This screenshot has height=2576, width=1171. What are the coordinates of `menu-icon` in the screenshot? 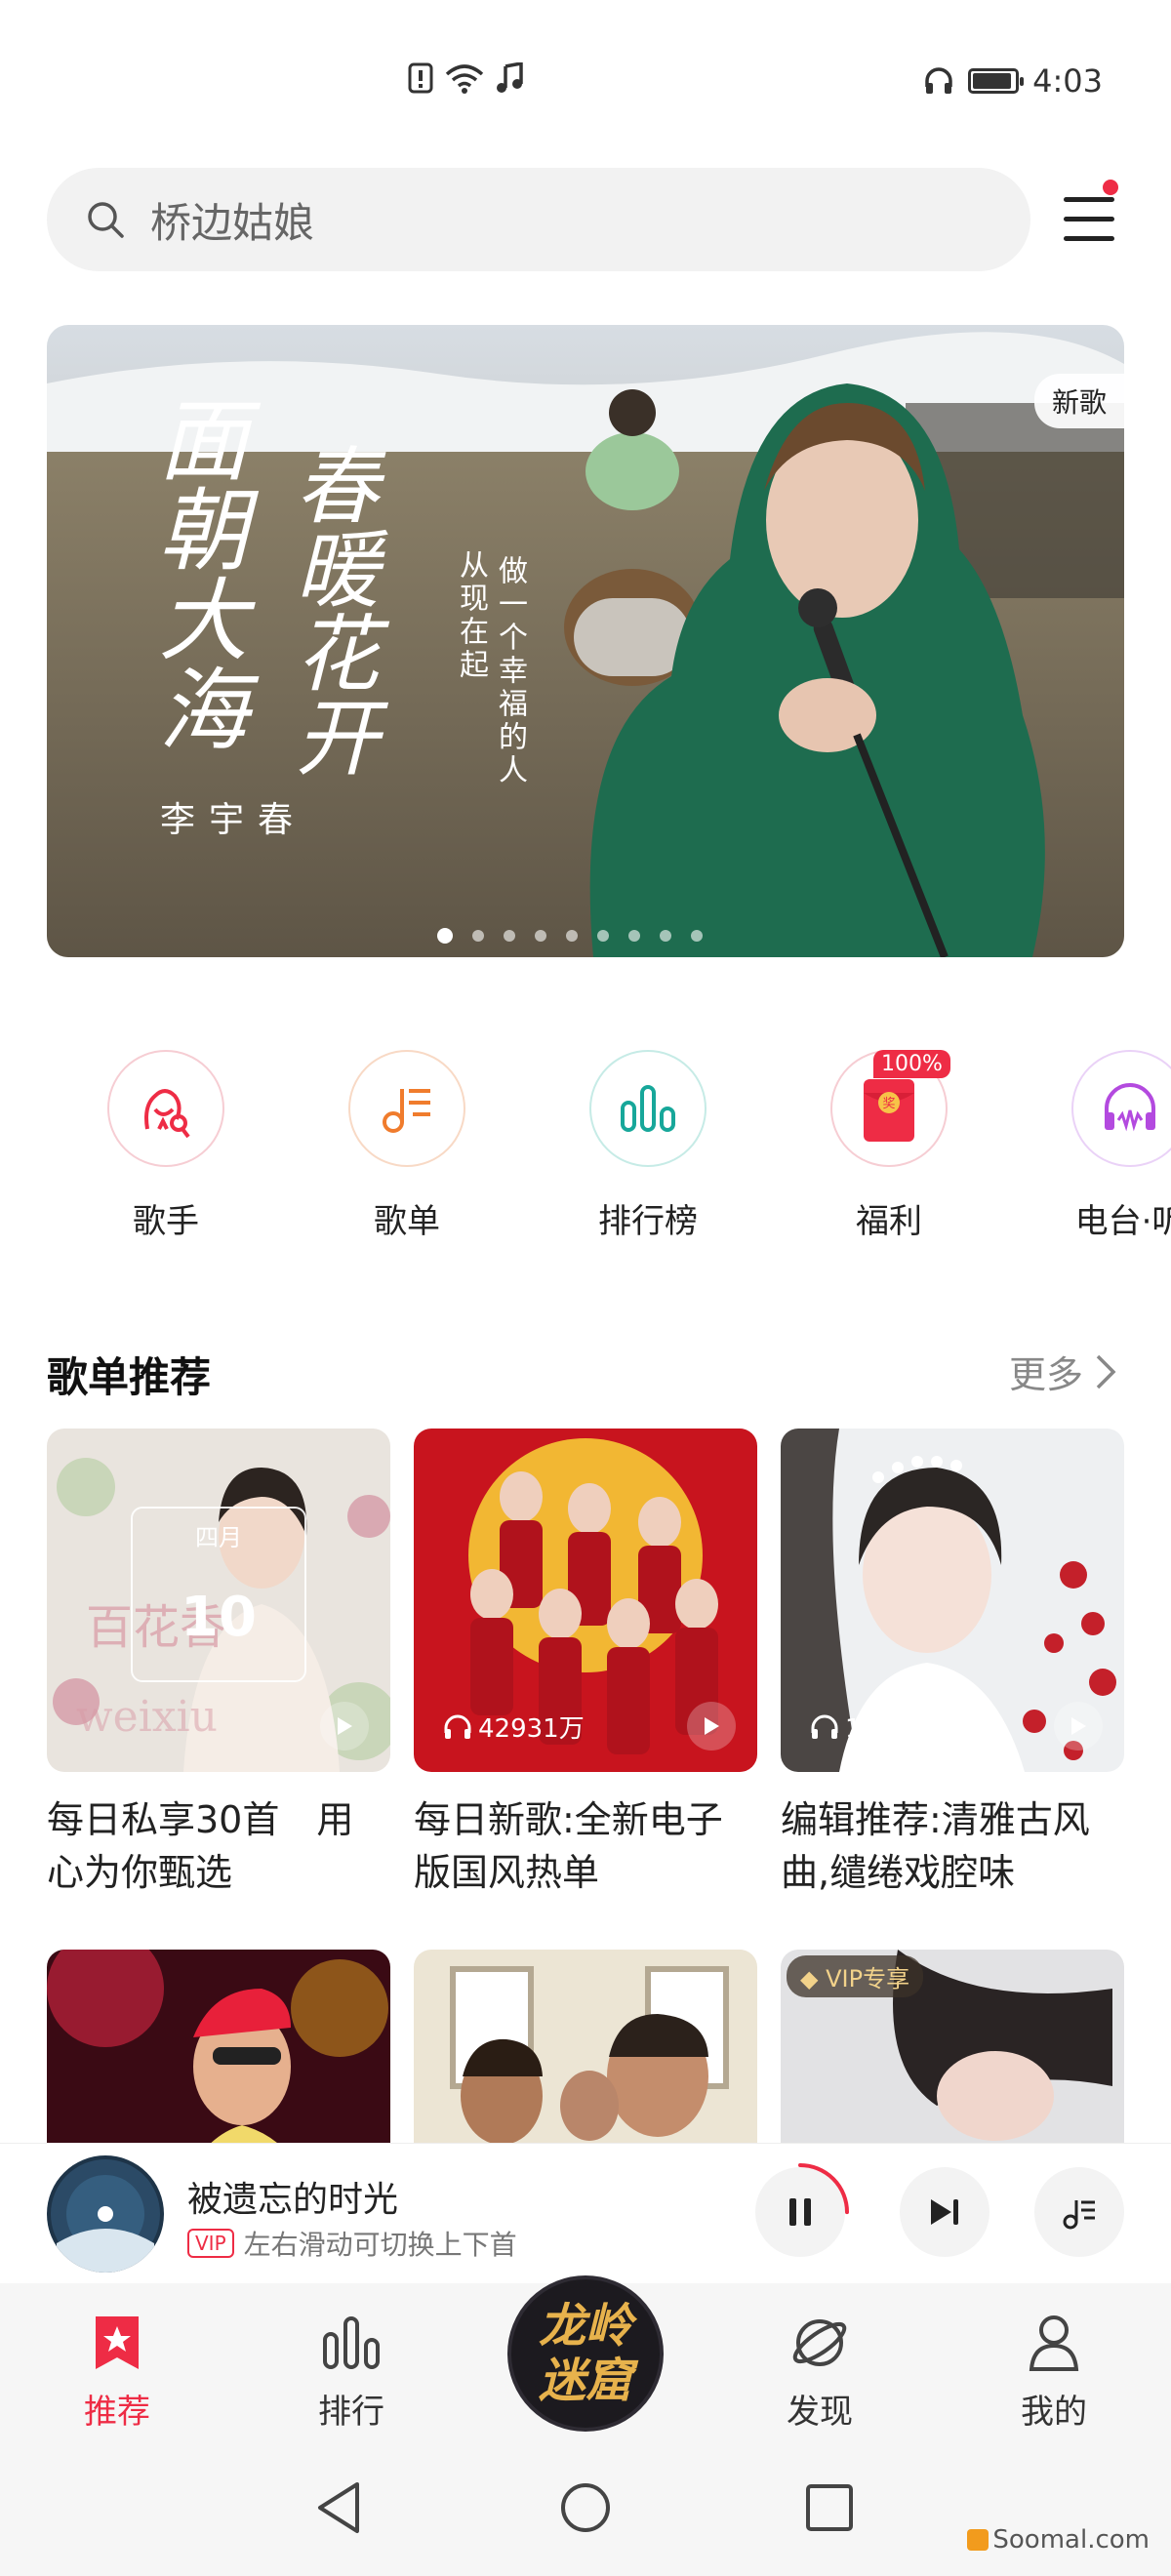 It's located at (1089, 199).